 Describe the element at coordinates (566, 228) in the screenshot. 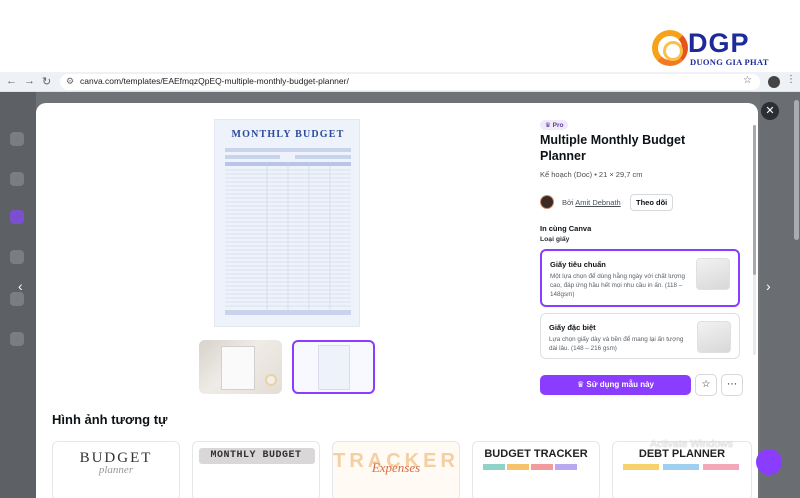

I see `print-heading: In cùng Canva` at that location.